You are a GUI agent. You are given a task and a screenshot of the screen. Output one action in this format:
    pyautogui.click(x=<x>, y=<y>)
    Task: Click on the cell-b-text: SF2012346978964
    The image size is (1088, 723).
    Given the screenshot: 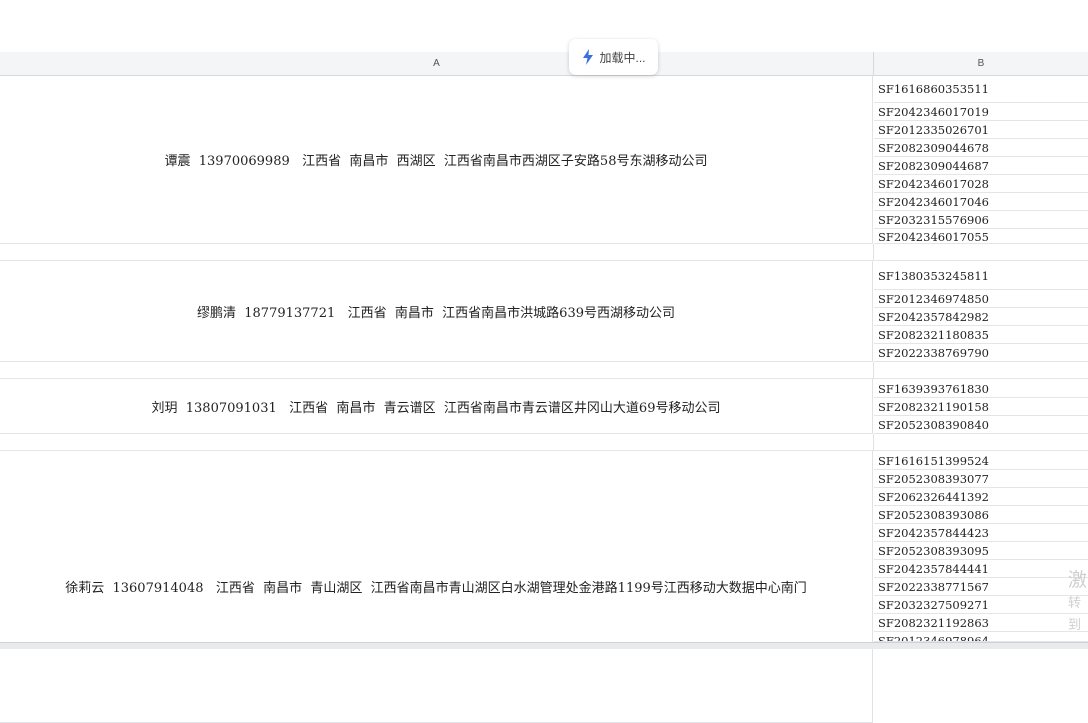 What is the action you would take?
    pyautogui.click(x=933, y=638)
    